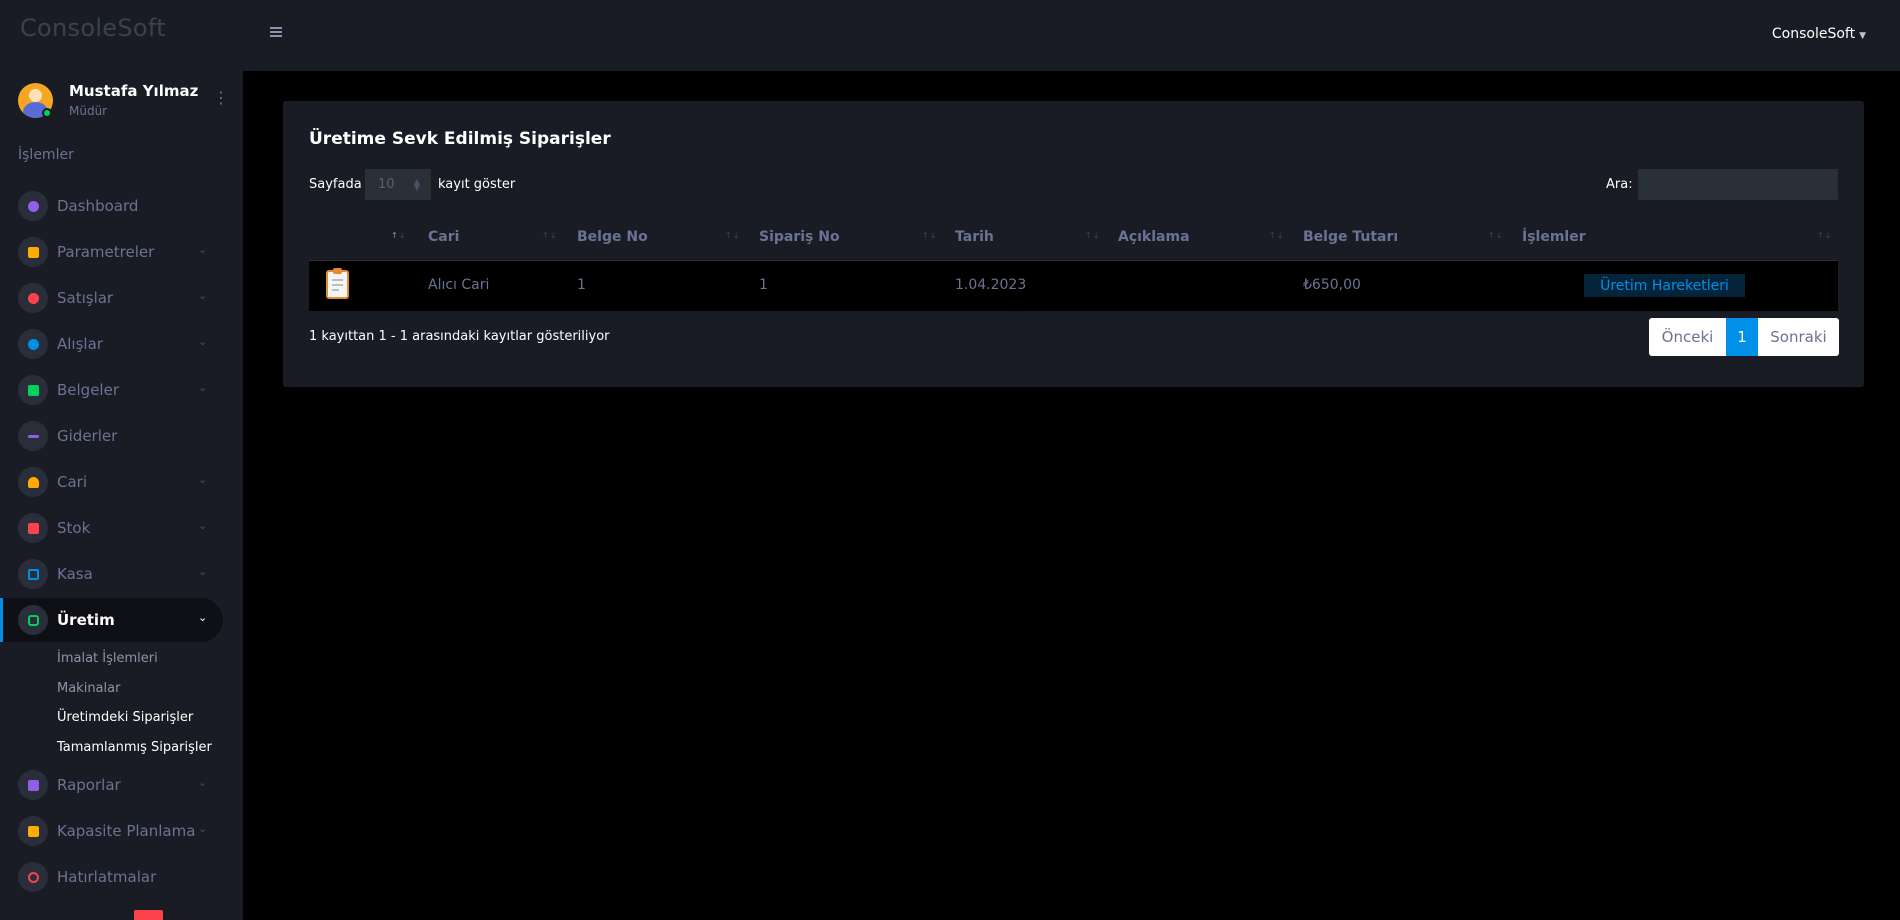 The image size is (1900, 920). Describe the element at coordinates (799, 237) in the screenshot. I see `column-header-siparis-no: Sipariş No` at that location.